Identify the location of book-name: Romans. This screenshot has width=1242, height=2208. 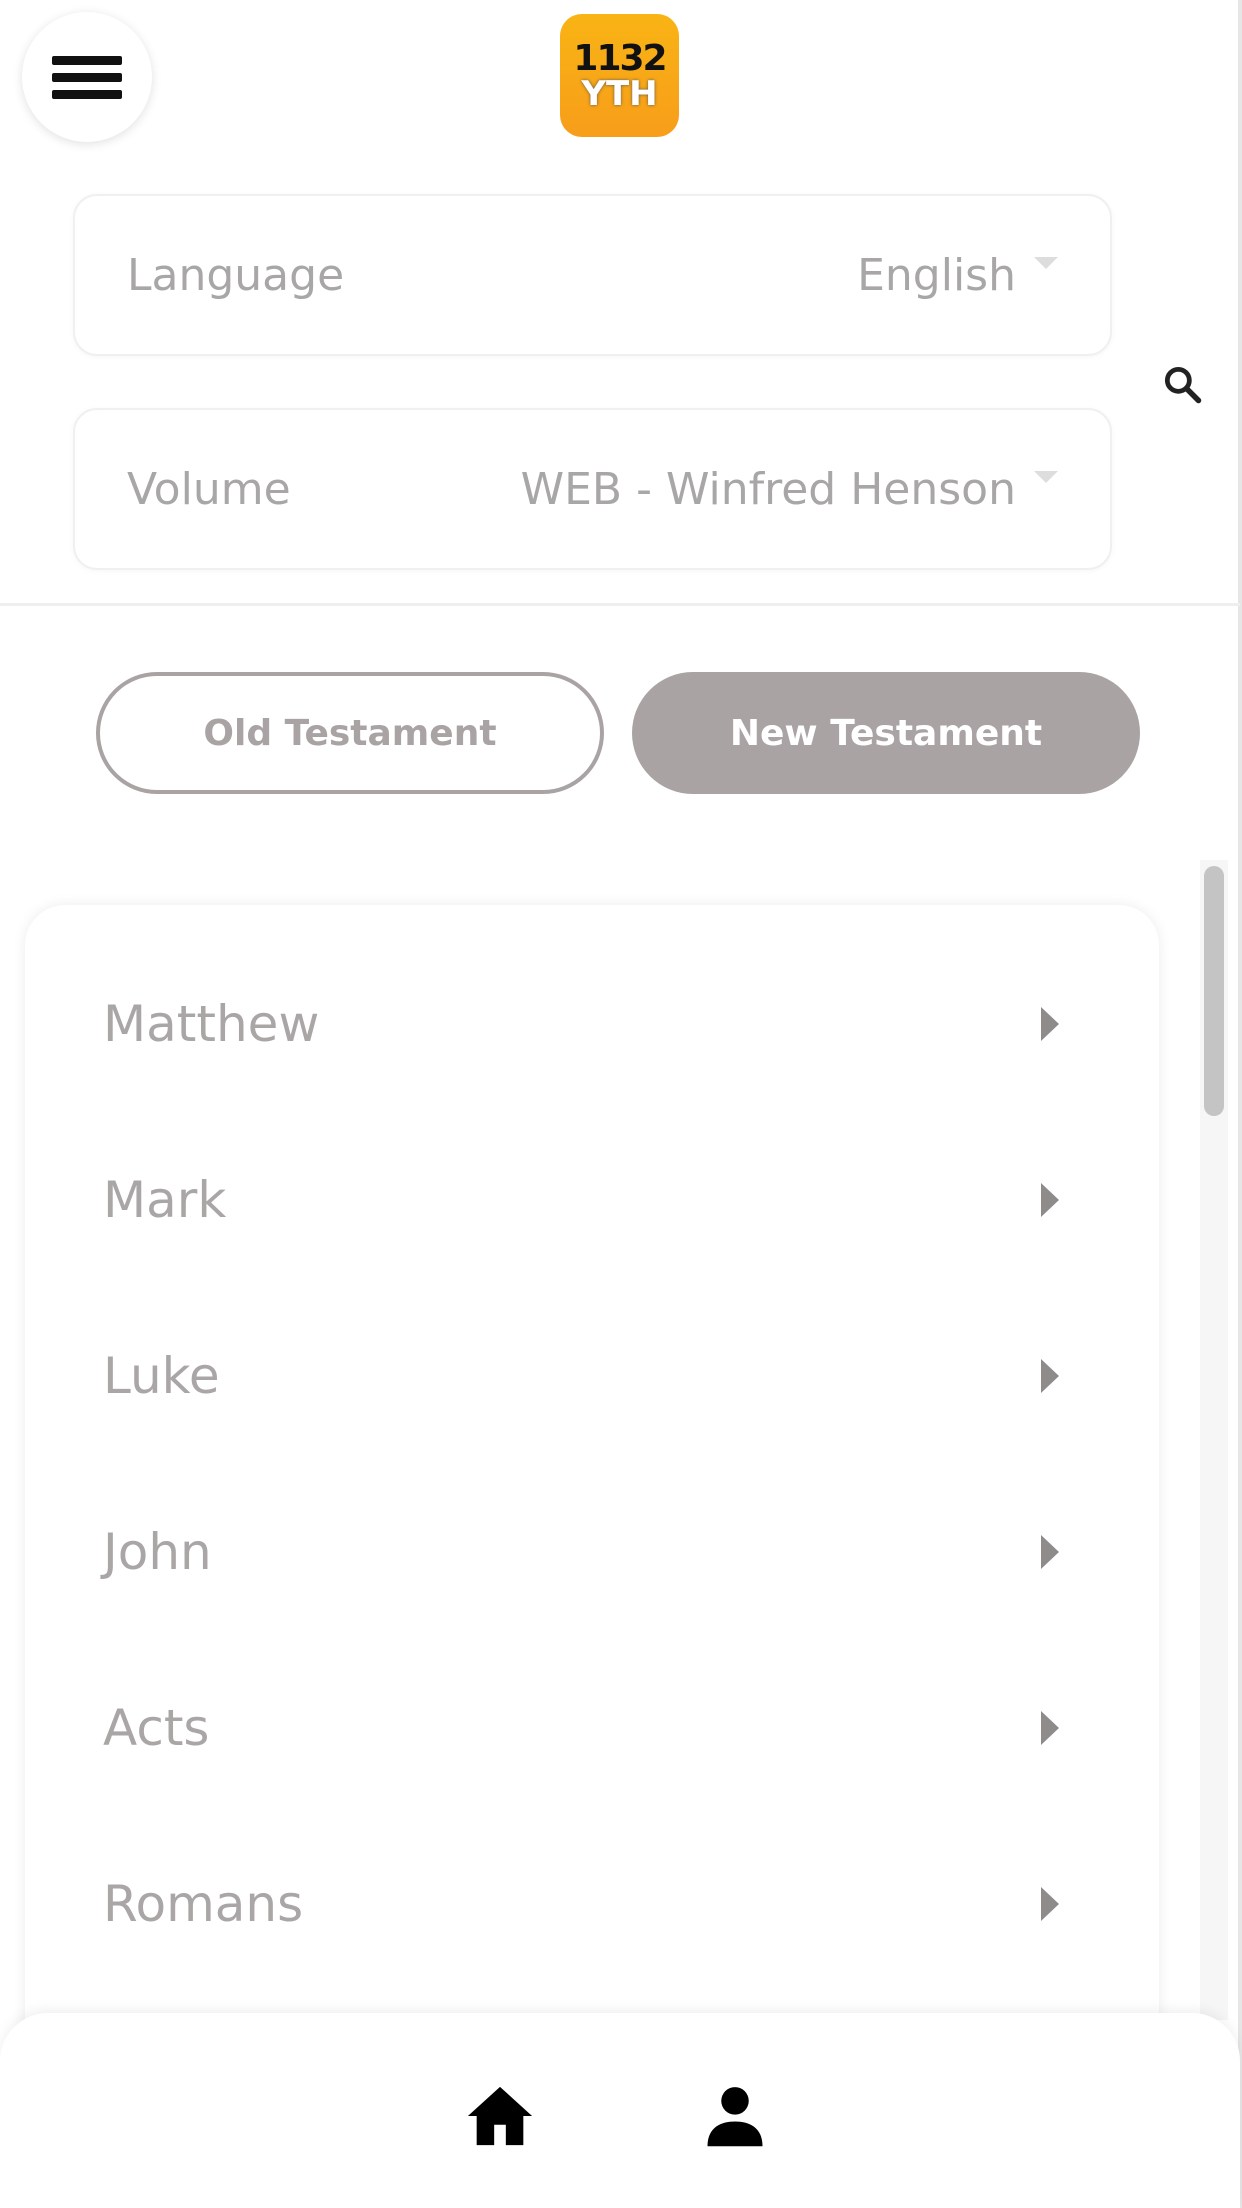
(203, 1904).